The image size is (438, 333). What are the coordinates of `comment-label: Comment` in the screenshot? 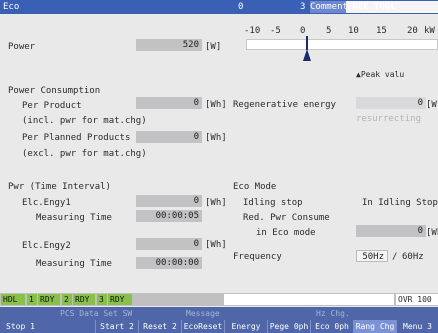 It's located at (329, 7).